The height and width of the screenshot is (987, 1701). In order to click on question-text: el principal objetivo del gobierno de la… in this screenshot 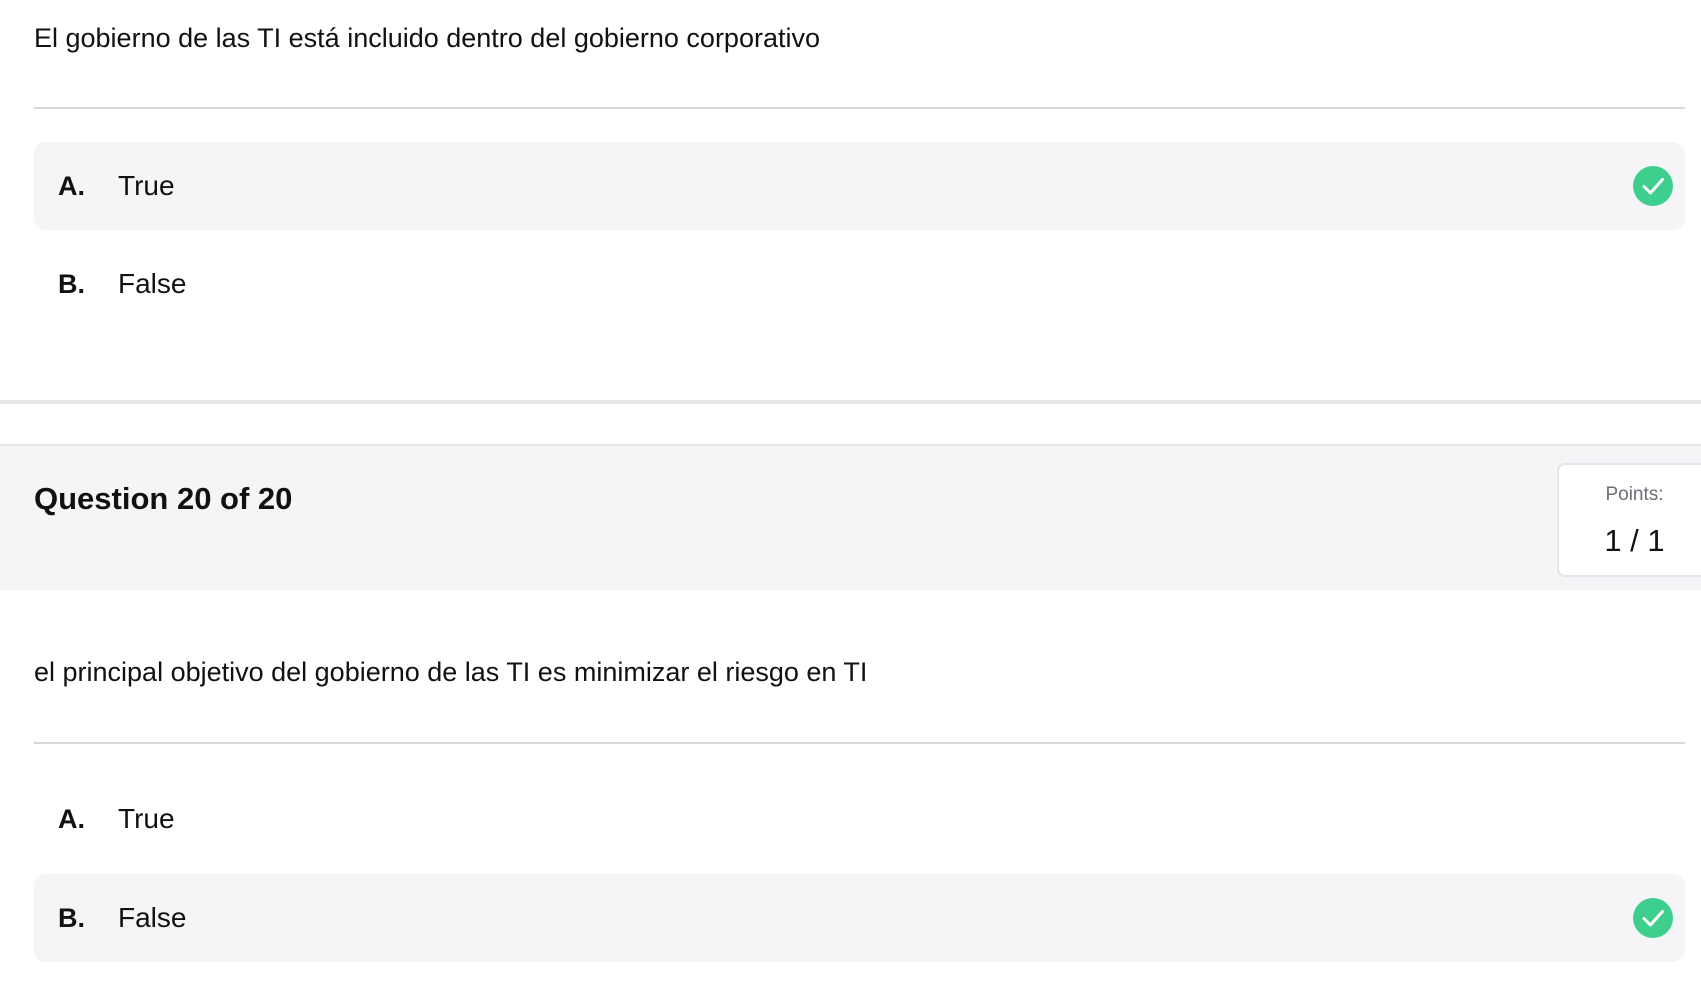, I will do `click(451, 672)`.